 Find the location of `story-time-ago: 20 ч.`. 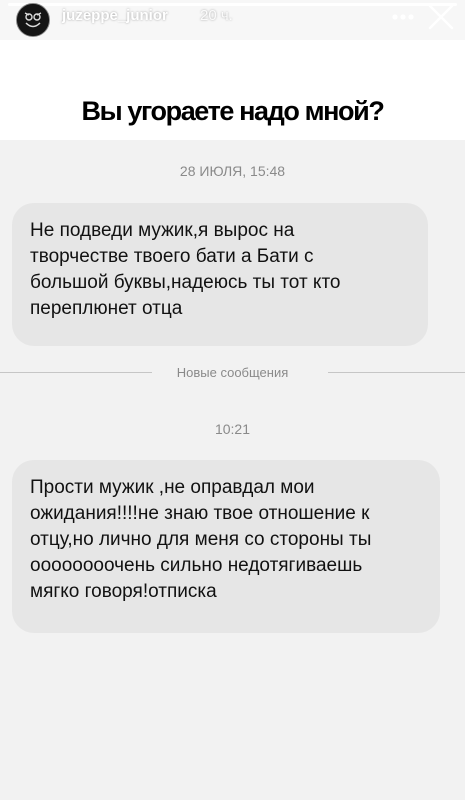

story-time-ago: 20 ч. is located at coordinates (216, 15).